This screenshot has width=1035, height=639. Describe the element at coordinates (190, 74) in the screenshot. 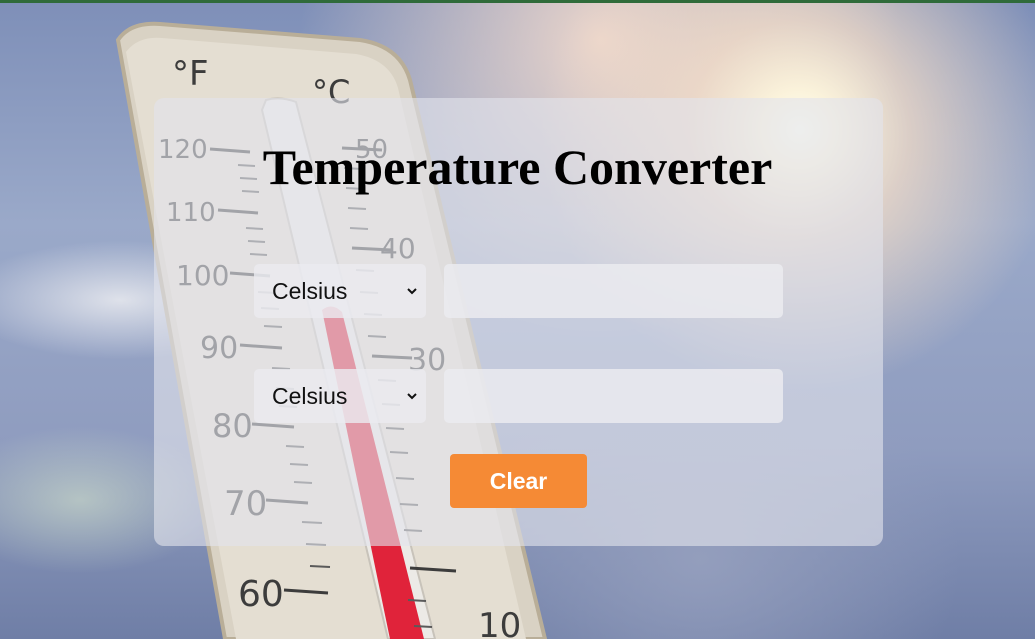

I see `fahrenheit-symbol: °F` at that location.